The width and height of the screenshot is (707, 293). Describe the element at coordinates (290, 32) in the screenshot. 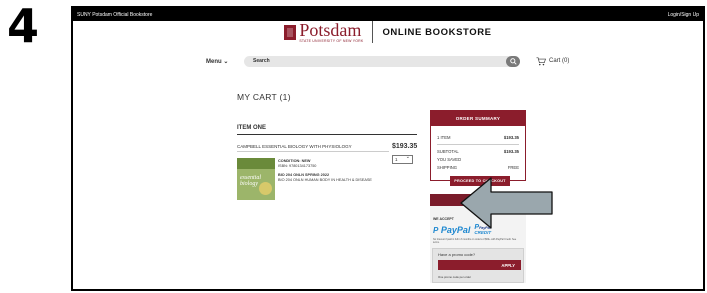

I see `potsdam-logo-icon` at that location.